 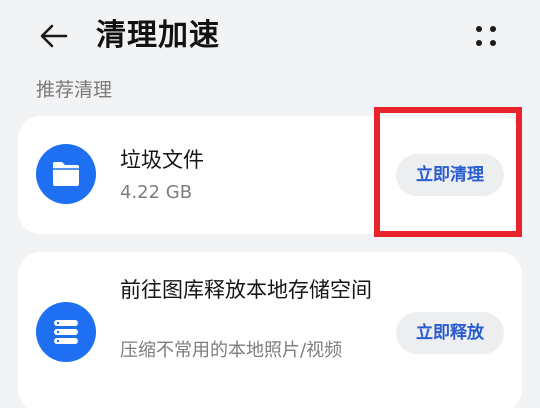 I want to click on back-button, so click(x=54, y=36).